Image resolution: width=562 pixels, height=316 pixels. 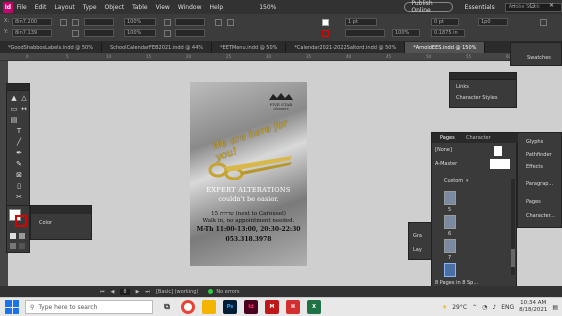 I want to click on tab-schoolcalendar: SchoolCalendarFEB2021.indd @ 44%, so click(x=157, y=47).